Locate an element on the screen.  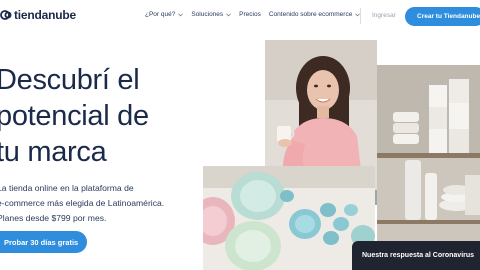
description-line: Planes desde $799 por mes. is located at coordinates (53, 218).